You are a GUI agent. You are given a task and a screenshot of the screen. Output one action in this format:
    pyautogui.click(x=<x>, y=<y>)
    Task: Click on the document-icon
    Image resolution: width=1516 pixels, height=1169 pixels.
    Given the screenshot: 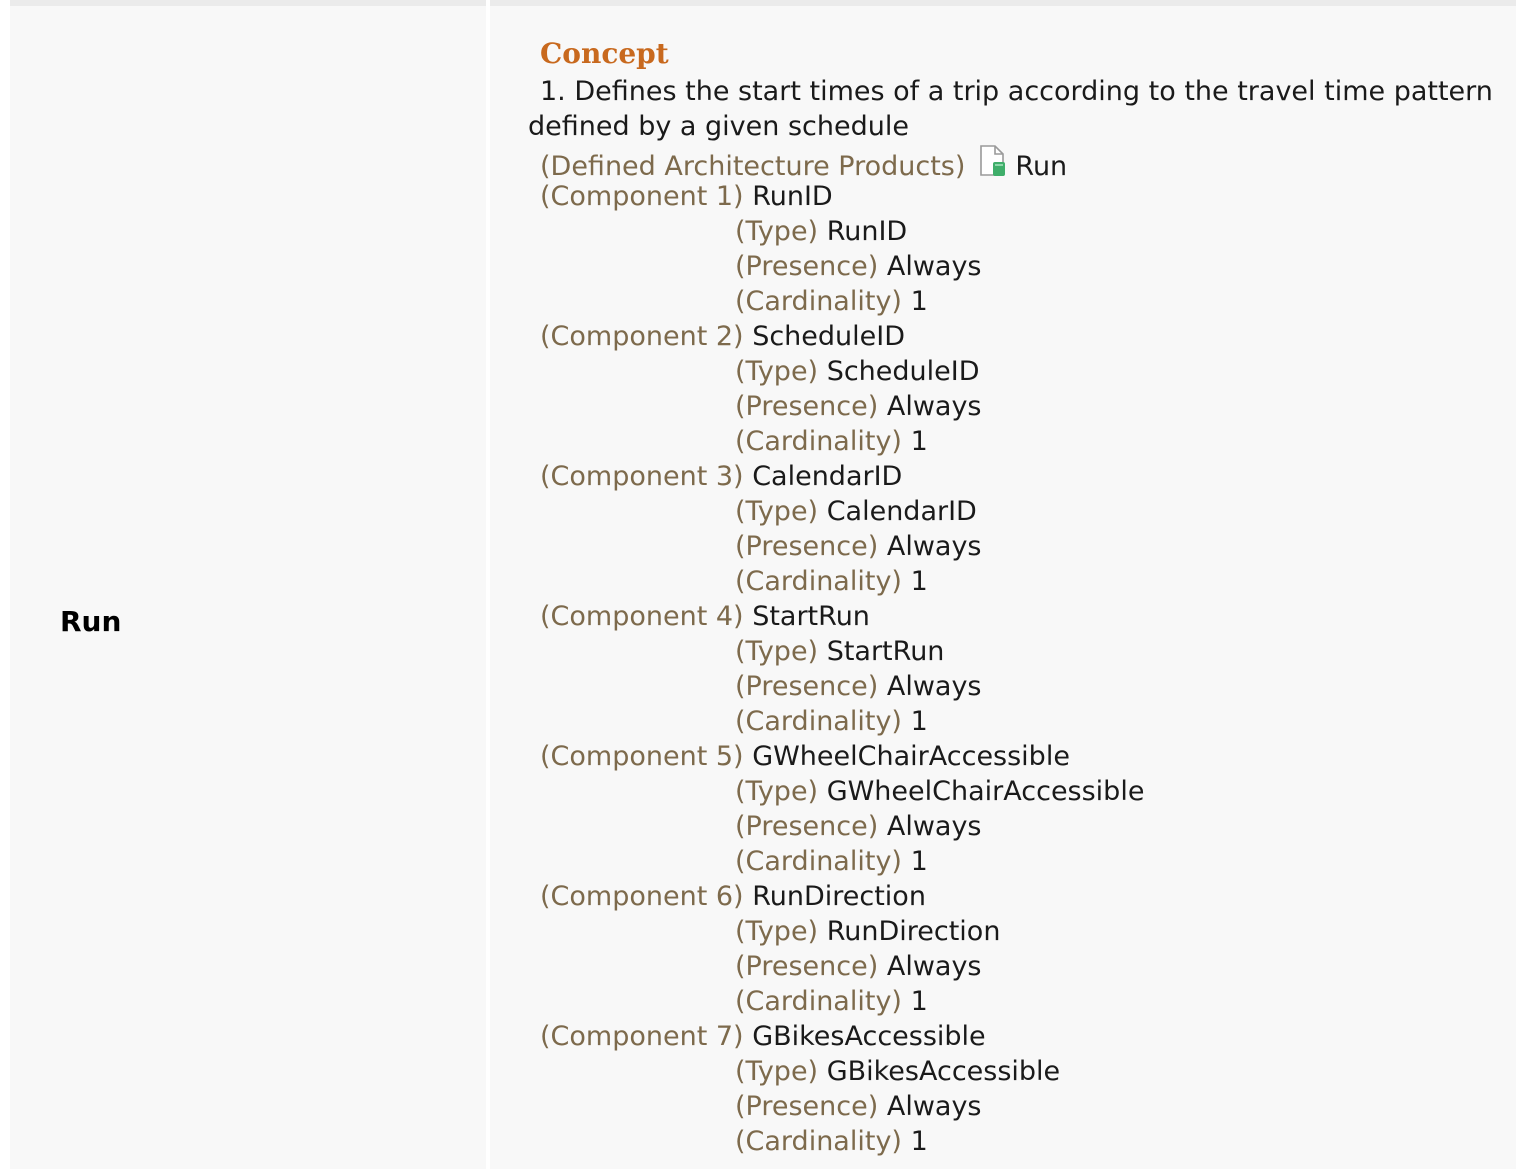 What is the action you would take?
    pyautogui.click(x=992, y=165)
    